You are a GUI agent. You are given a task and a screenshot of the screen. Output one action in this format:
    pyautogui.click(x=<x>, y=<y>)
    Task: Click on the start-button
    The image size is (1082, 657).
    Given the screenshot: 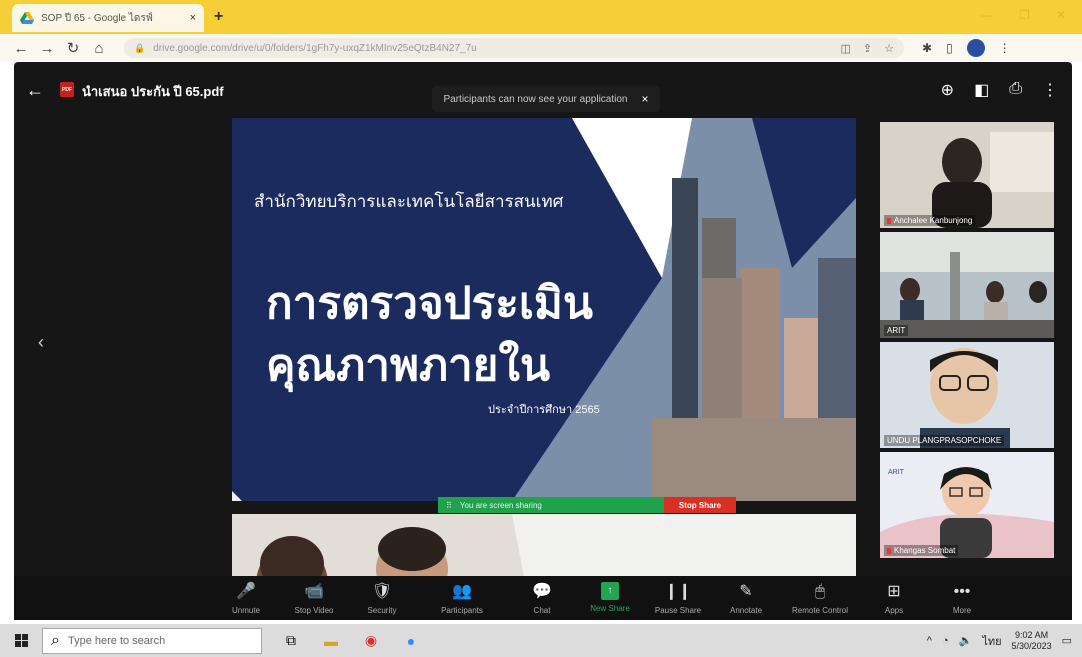 What is the action you would take?
    pyautogui.click(x=21, y=640)
    